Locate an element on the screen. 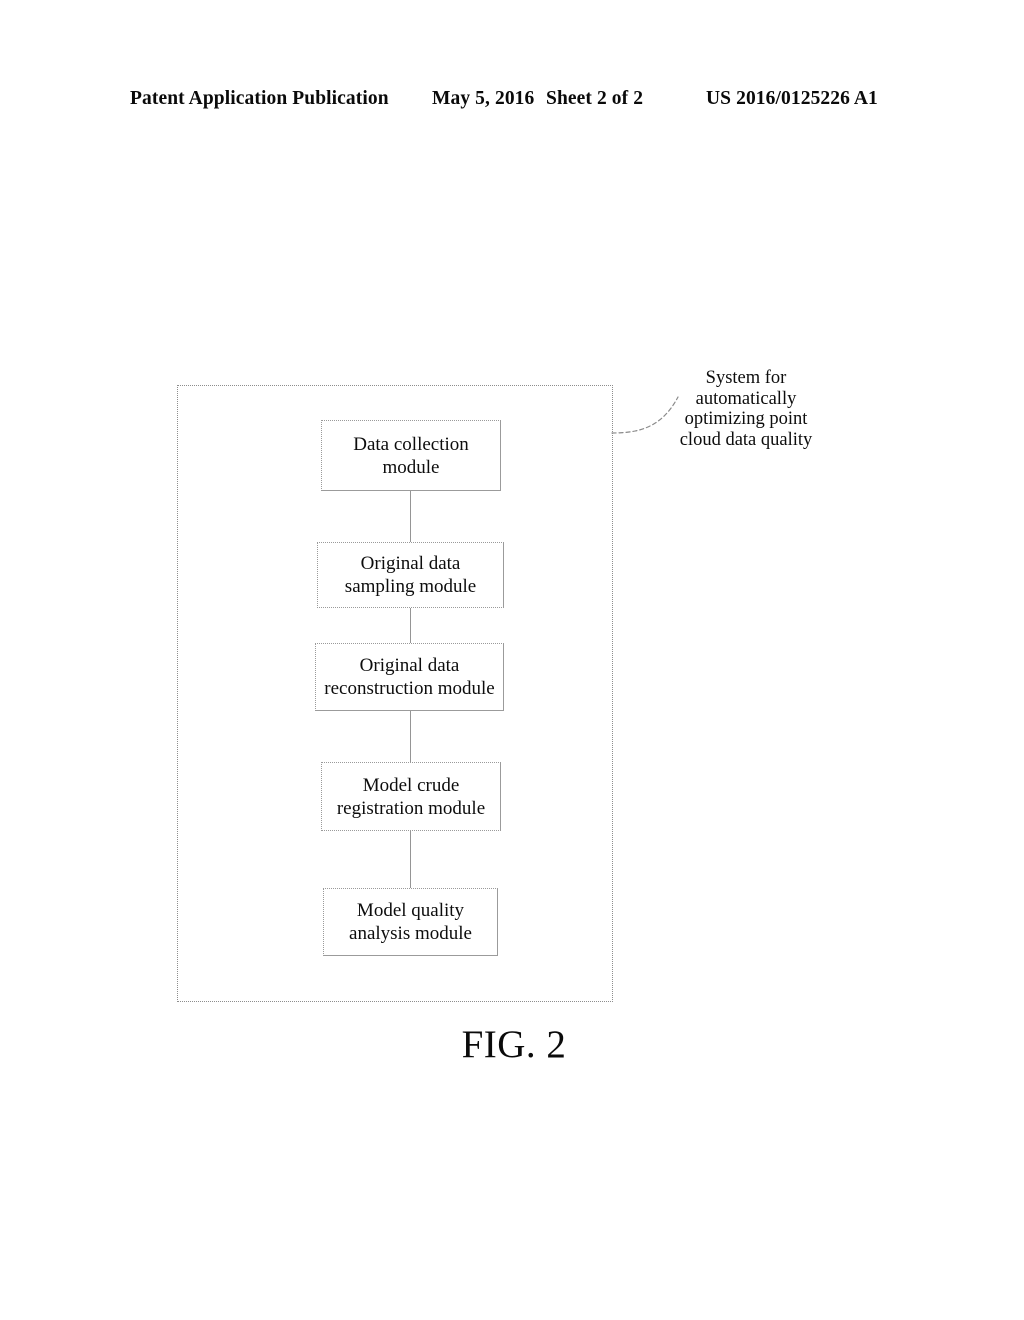 The width and height of the screenshot is (1024, 1320). figure-caption-text: FIG. 2 is located at coordinates (514, 1044).